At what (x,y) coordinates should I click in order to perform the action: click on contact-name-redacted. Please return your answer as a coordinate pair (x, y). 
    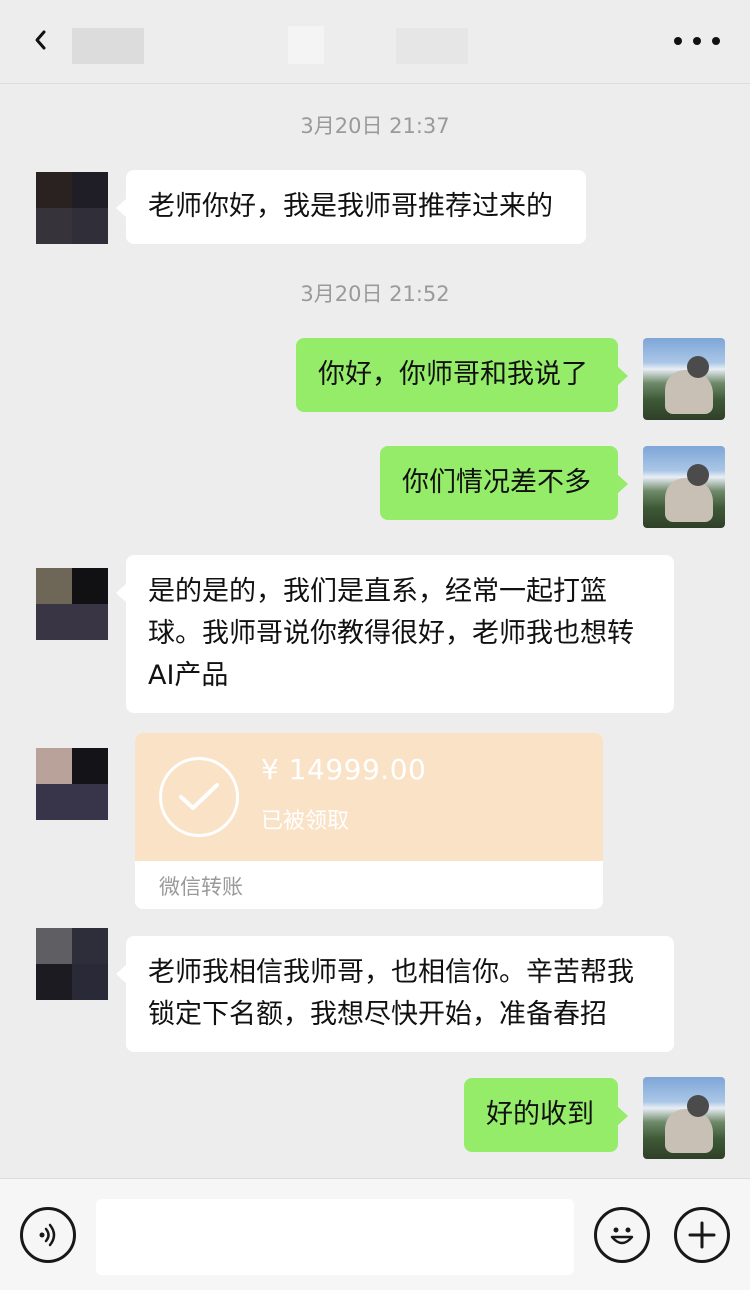
    Looking at the image, I should click on (108, 46).